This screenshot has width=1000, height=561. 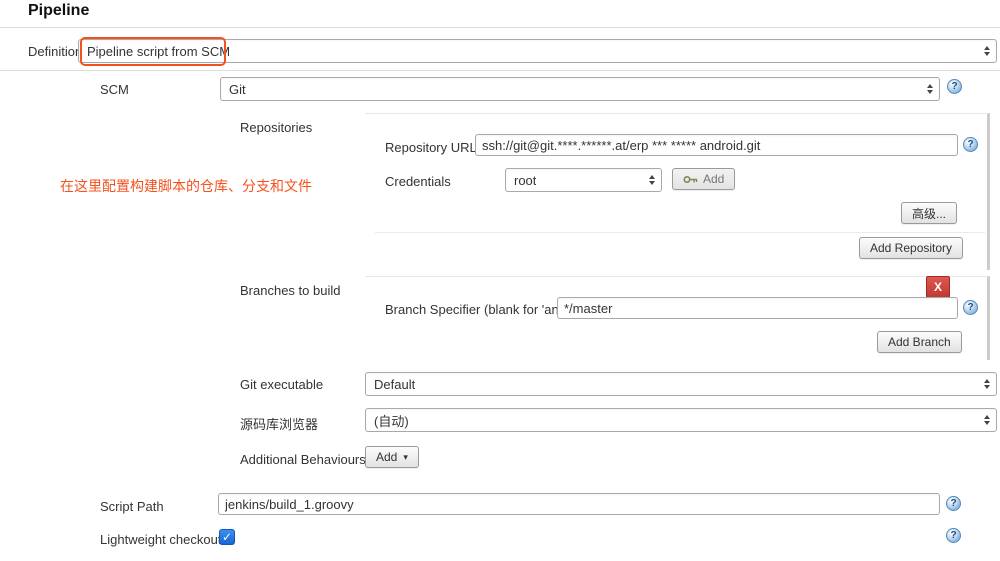 I want to click on add-branch-button: Add Branch, so click(x=919, y=342).